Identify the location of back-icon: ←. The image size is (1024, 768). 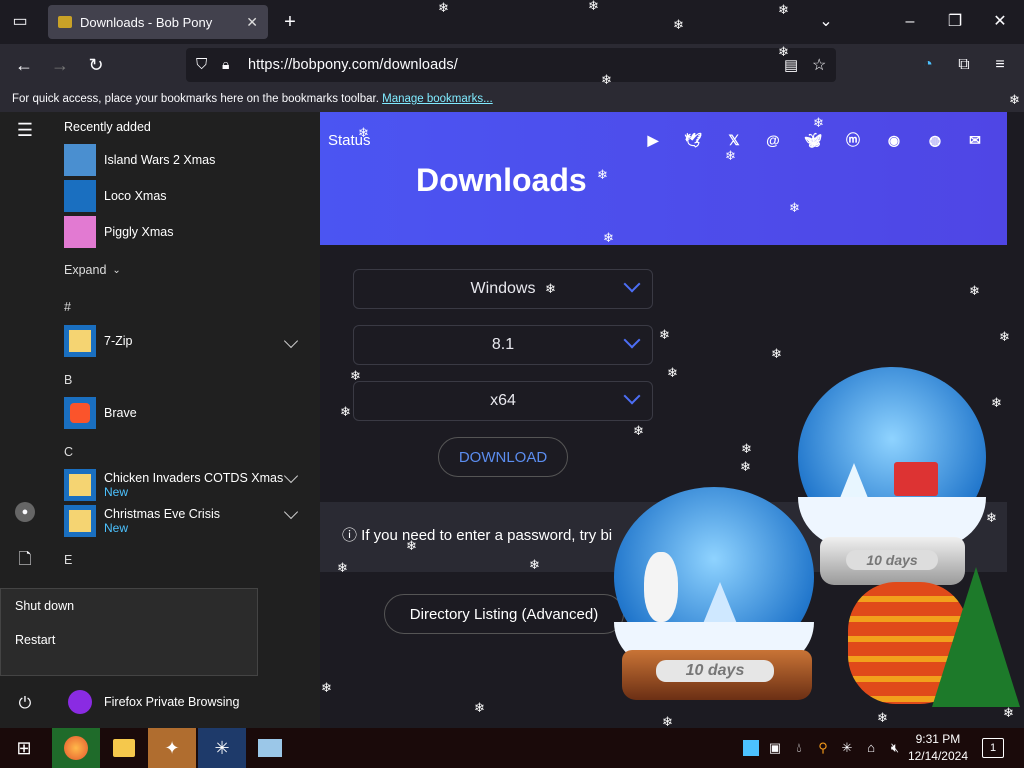
(24, 65).